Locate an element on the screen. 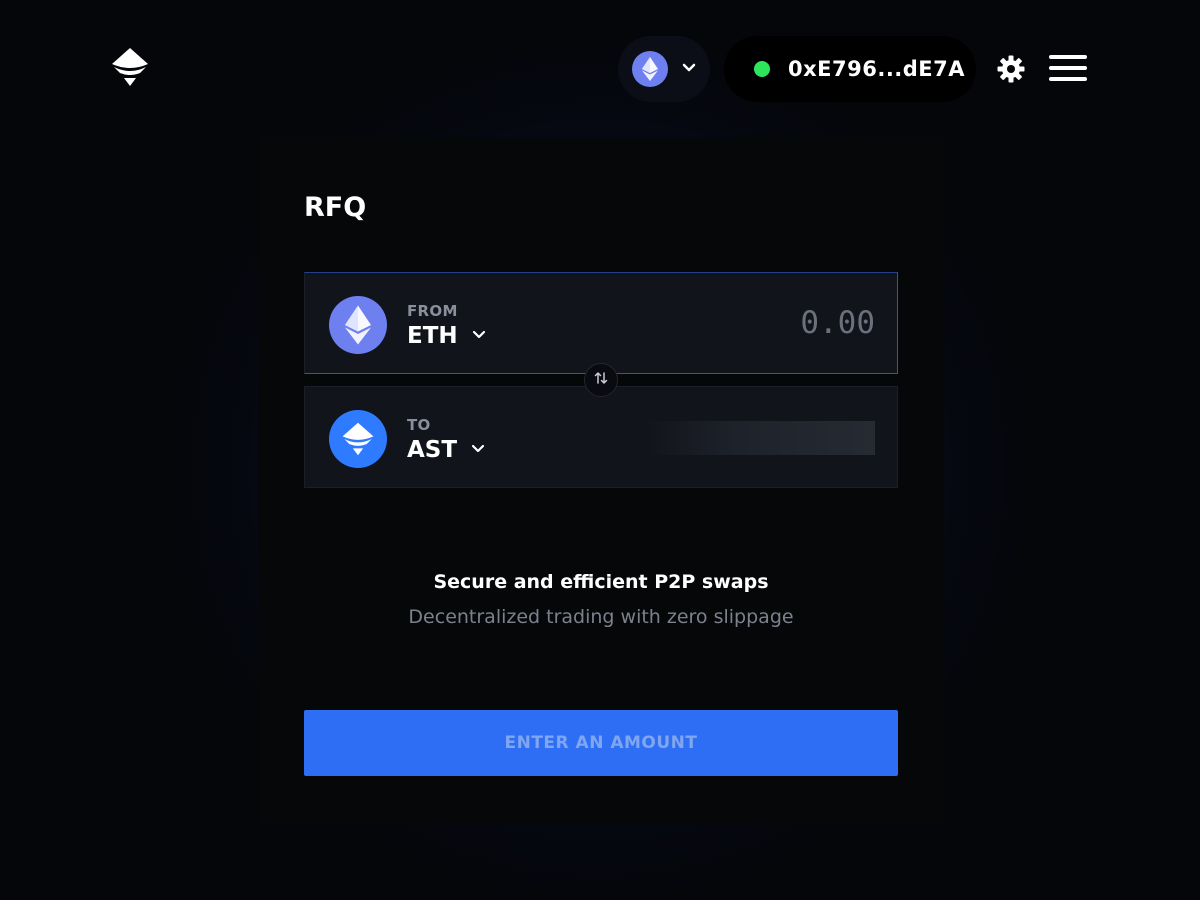 The width and height of the screenshot is (1200, 900). headline: Secure and efficient P2P swaps is located at coordinates (601, 582).